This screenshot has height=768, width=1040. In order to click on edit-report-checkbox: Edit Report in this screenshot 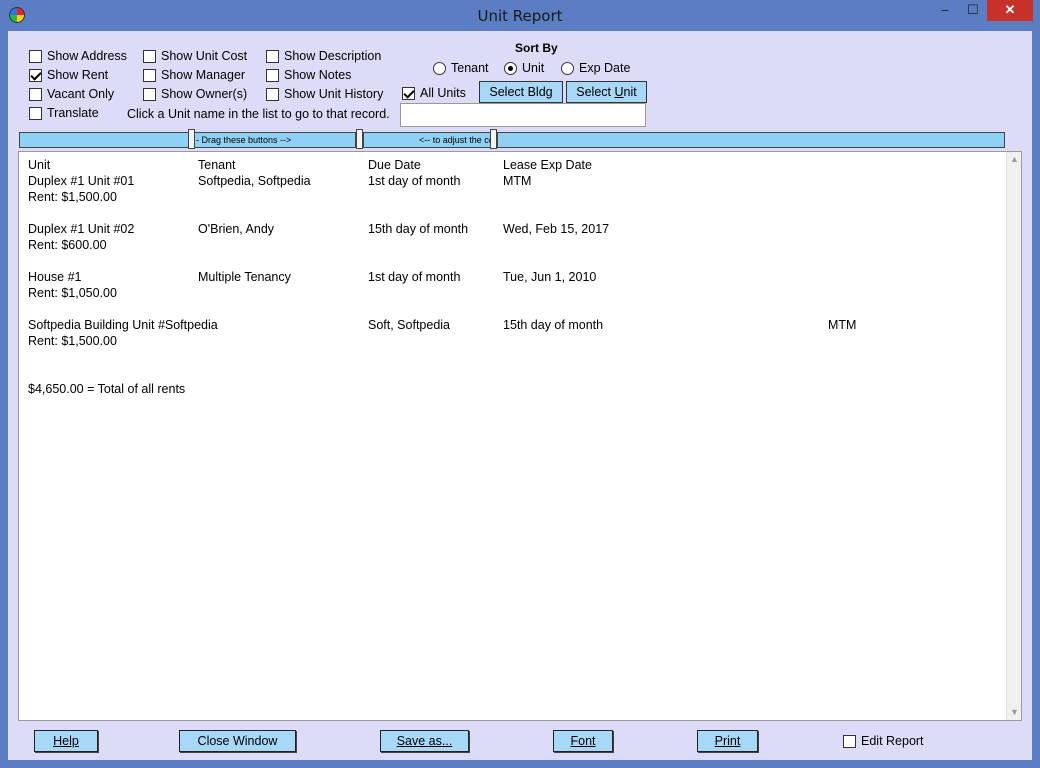, I will do `click(883, 741)`.